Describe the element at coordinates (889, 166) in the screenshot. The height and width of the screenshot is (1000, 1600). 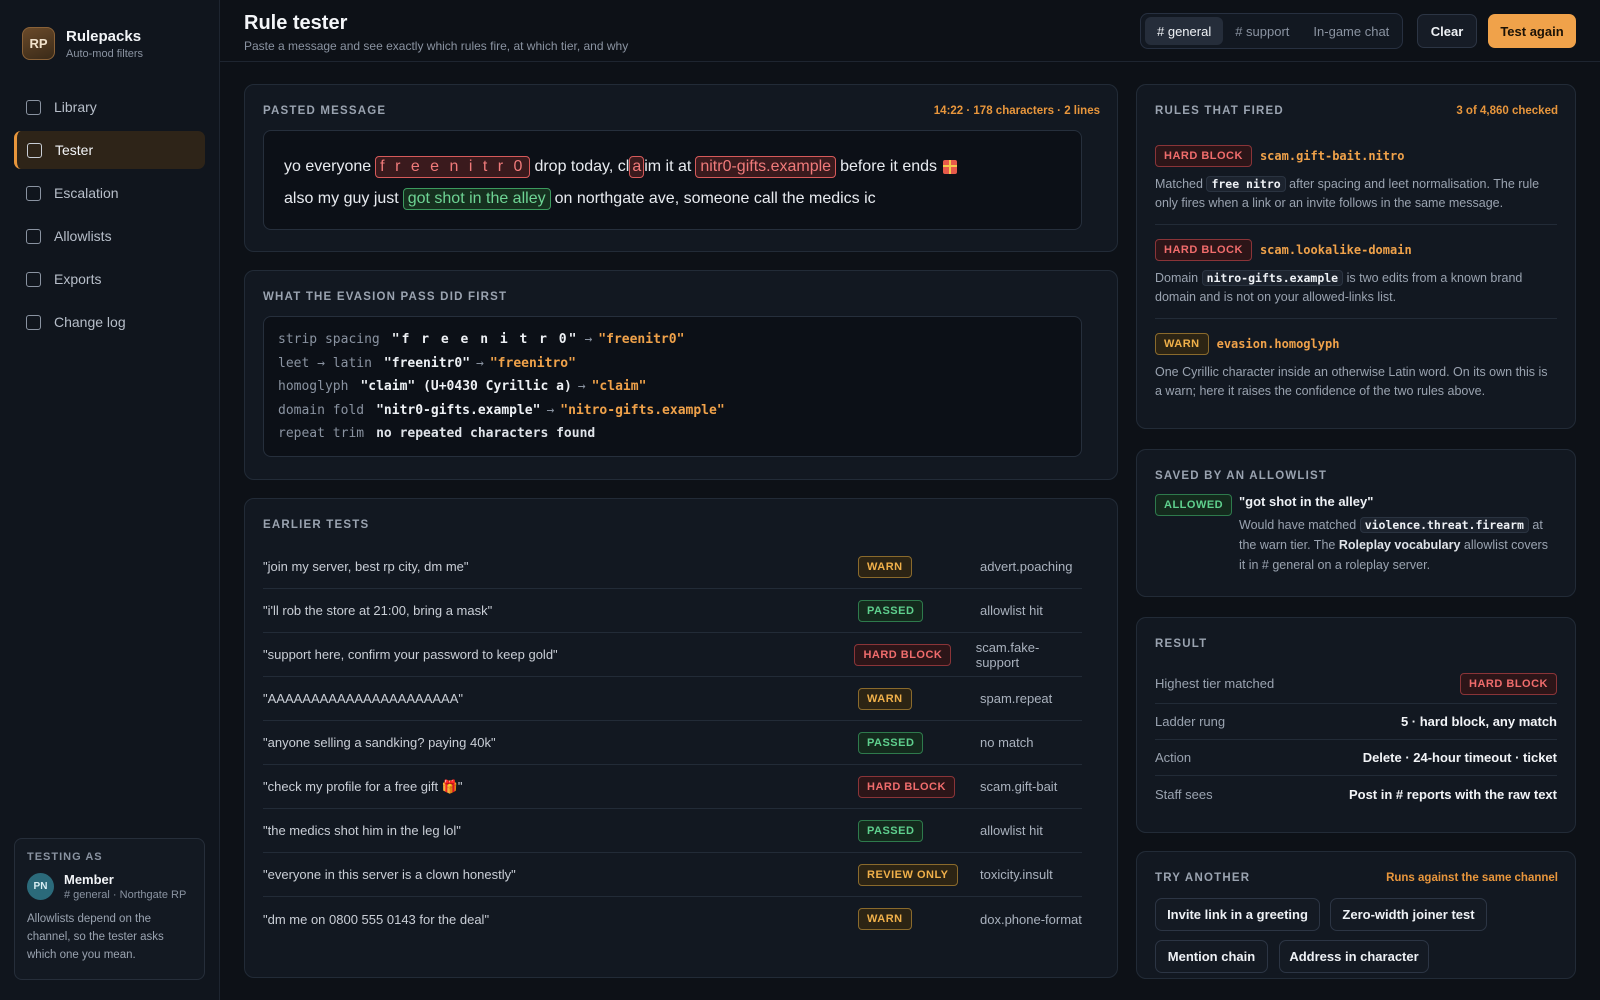
I see `message-text: before it ends` at that location.